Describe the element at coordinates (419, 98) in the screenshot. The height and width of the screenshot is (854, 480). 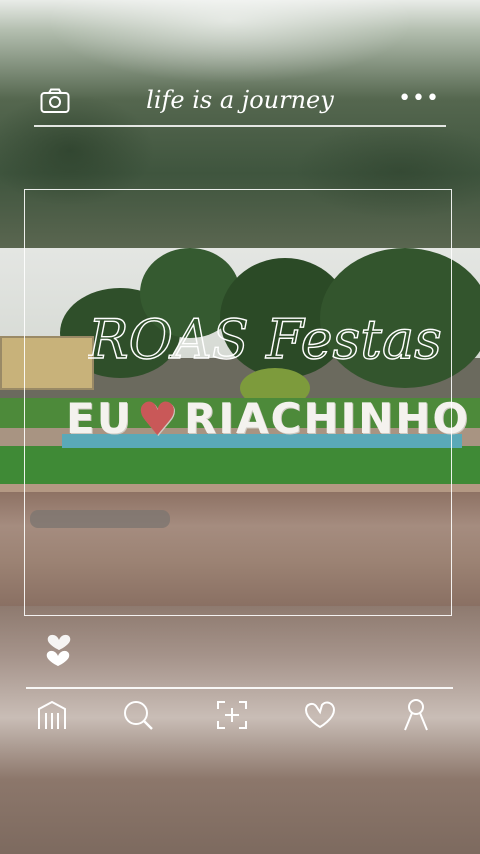
I see `more-dots-icon: •••` at that location.